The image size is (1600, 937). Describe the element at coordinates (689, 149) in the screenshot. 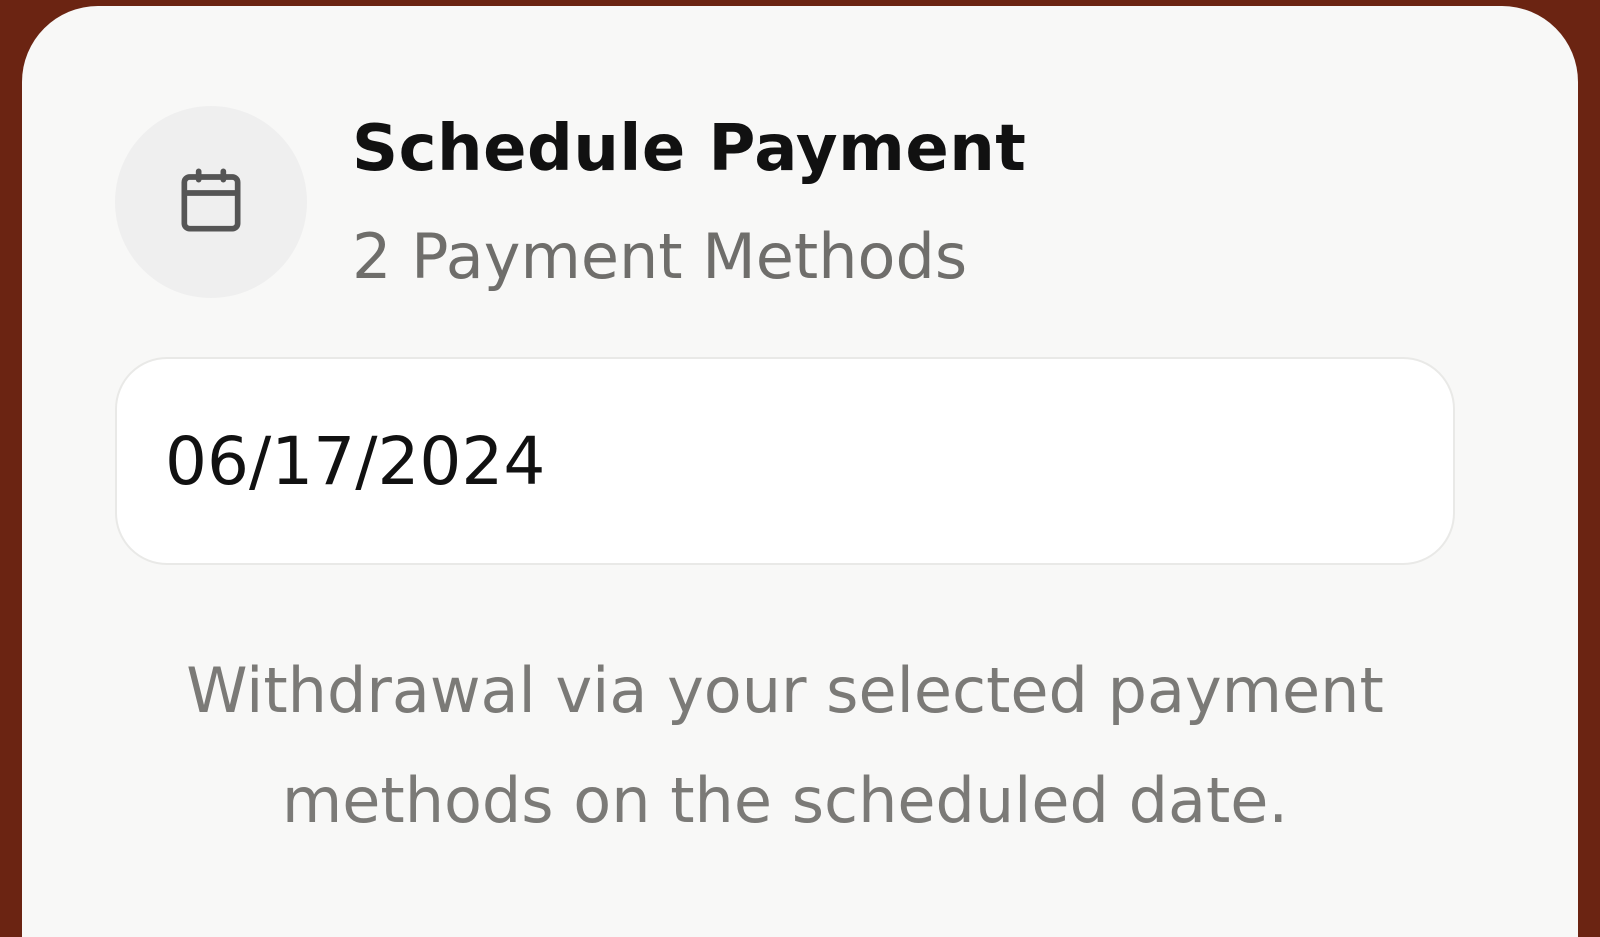

I see `card-title: Schedule Payment` at that location.